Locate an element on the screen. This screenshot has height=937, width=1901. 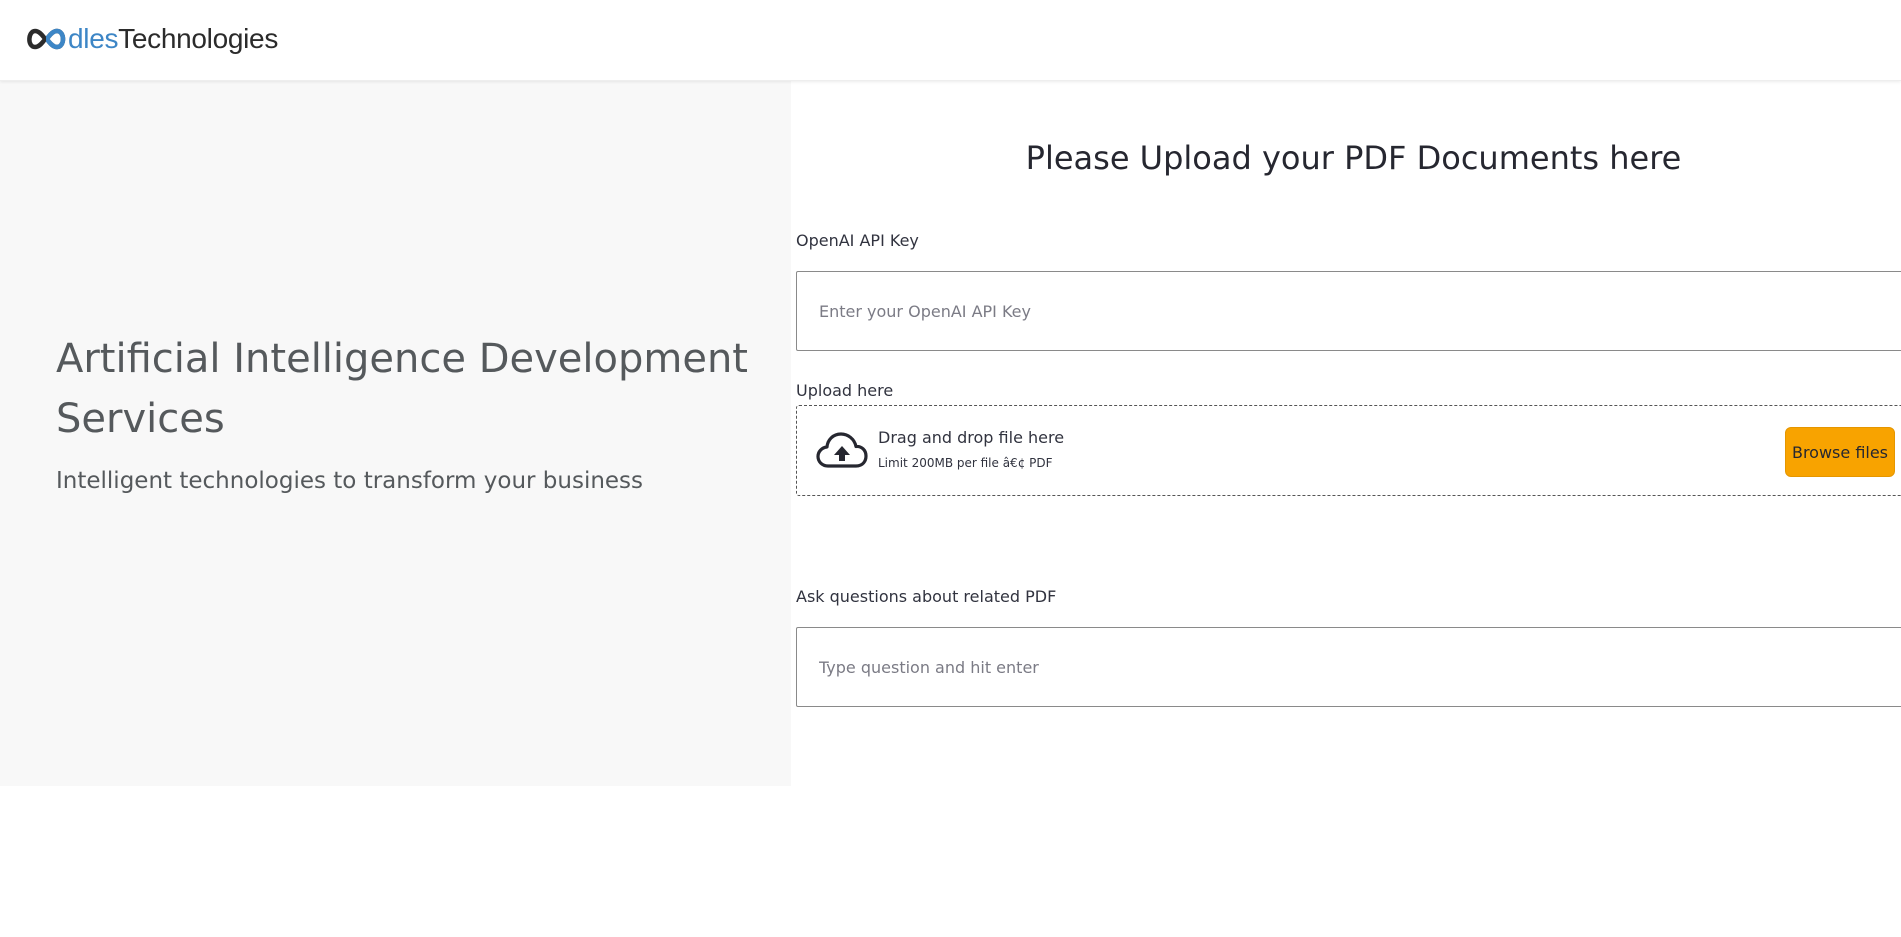
browse-files-button: Browse files is located at coordinates (1840, 452).